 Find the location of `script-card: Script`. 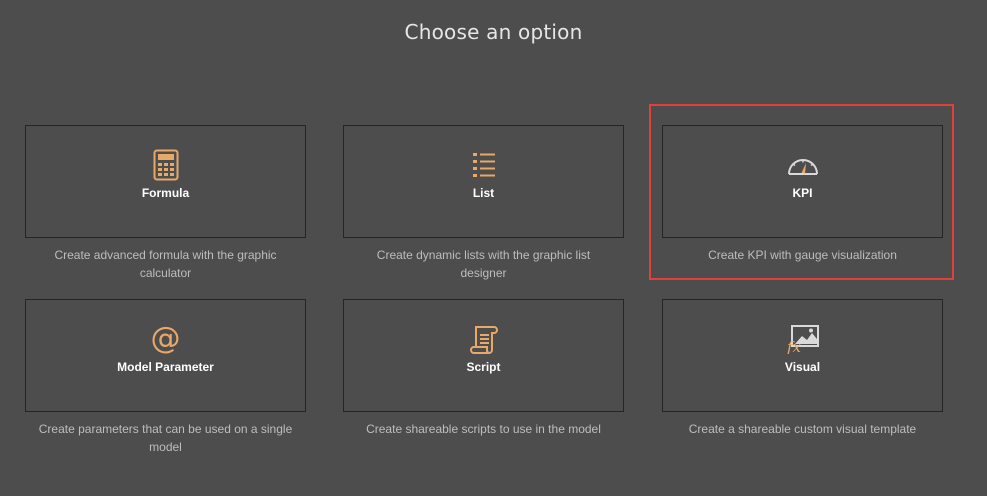

script-card: Script is located at coordinates (483, 355).